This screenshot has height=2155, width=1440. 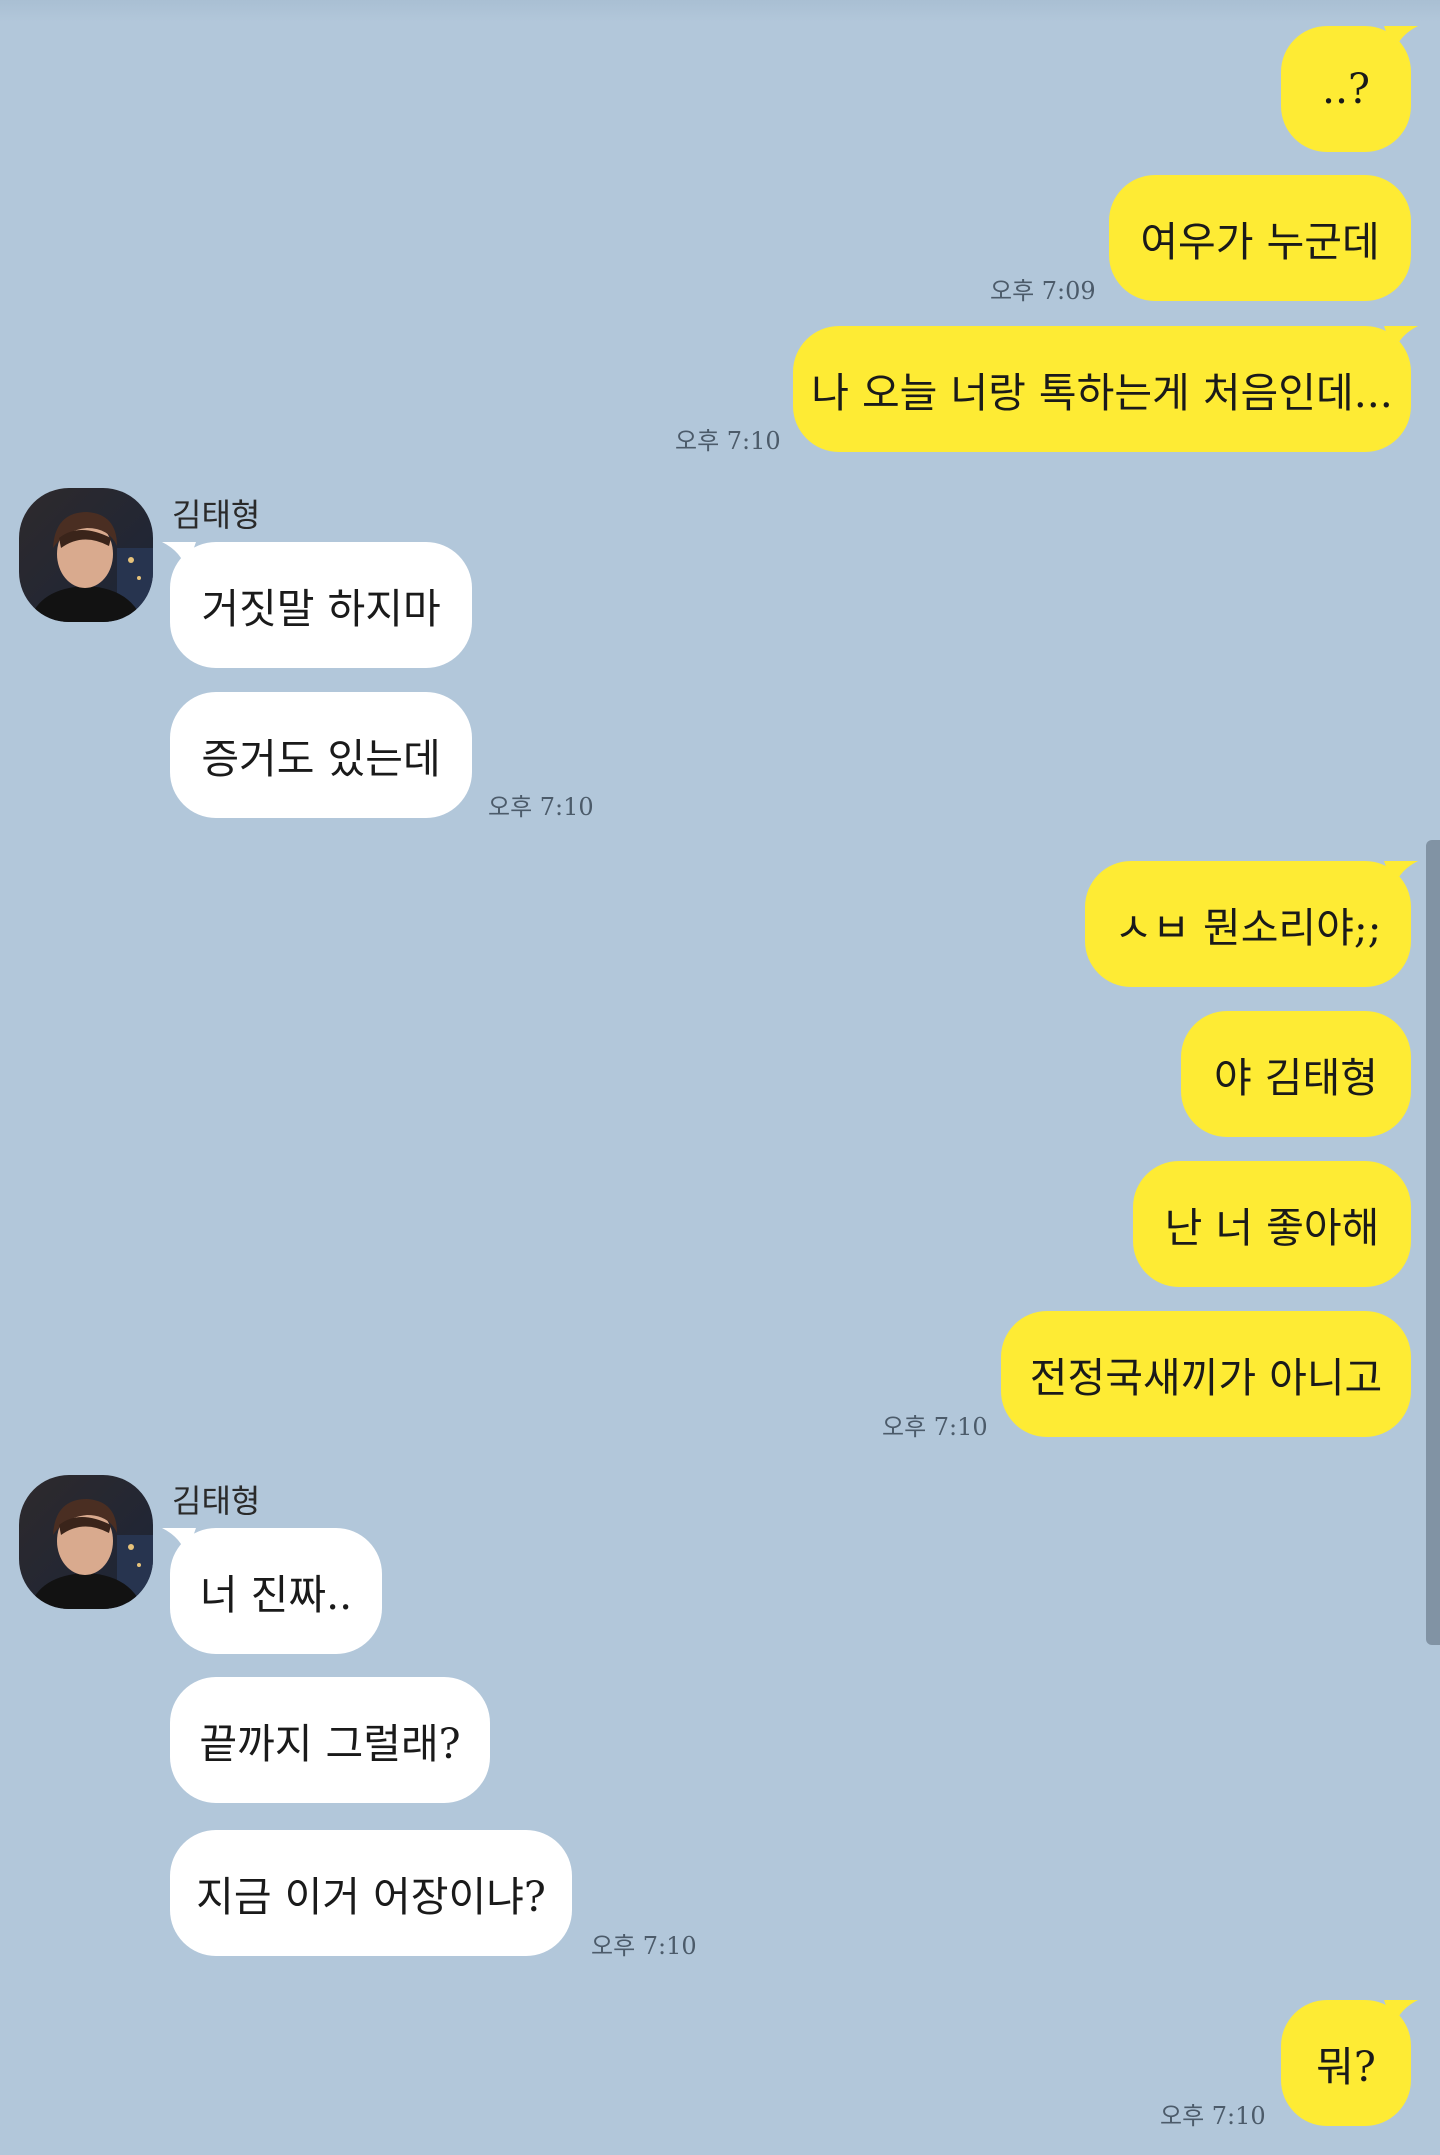 I want to click on message-text: 야 김태형, so click(x=1296, y=1078).